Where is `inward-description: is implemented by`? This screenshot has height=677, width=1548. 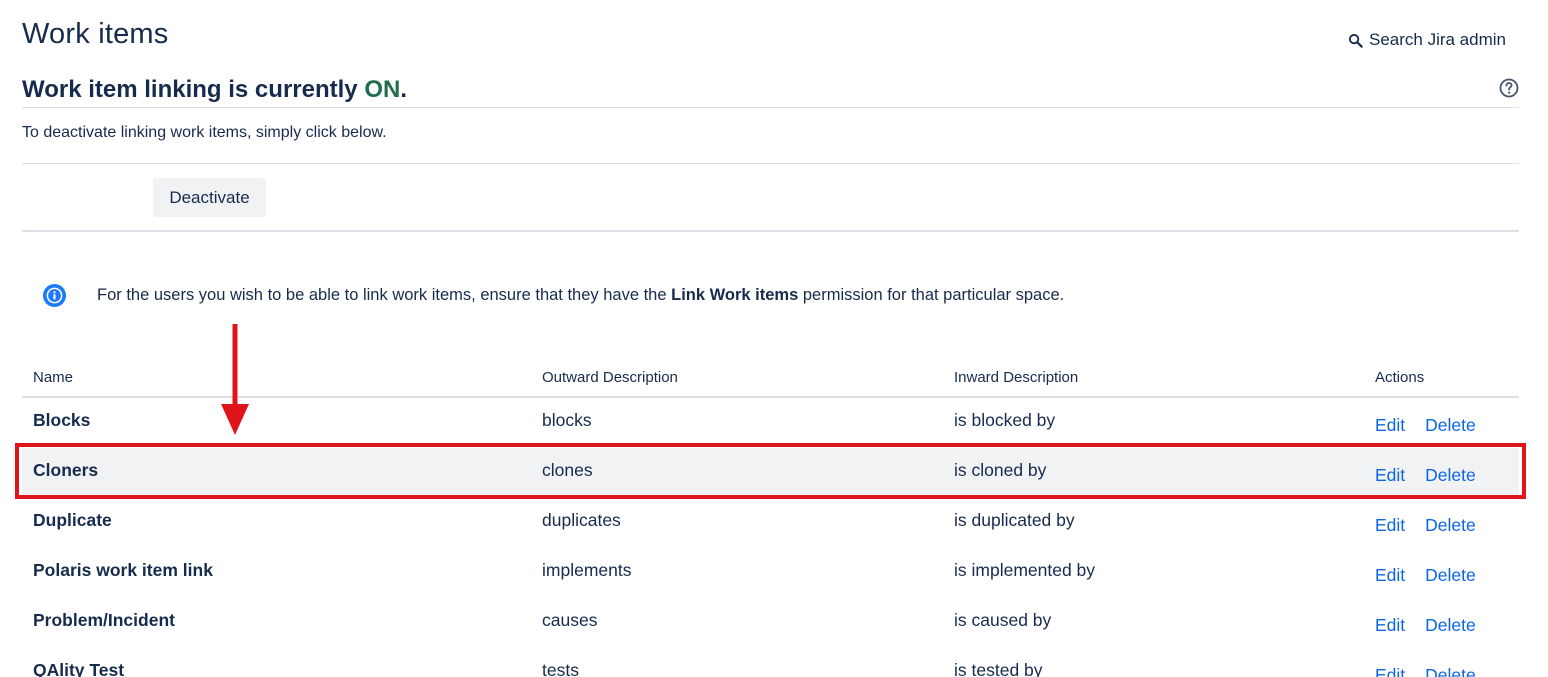
inward-description: is implemented by is located at coordinates (1025, 570).